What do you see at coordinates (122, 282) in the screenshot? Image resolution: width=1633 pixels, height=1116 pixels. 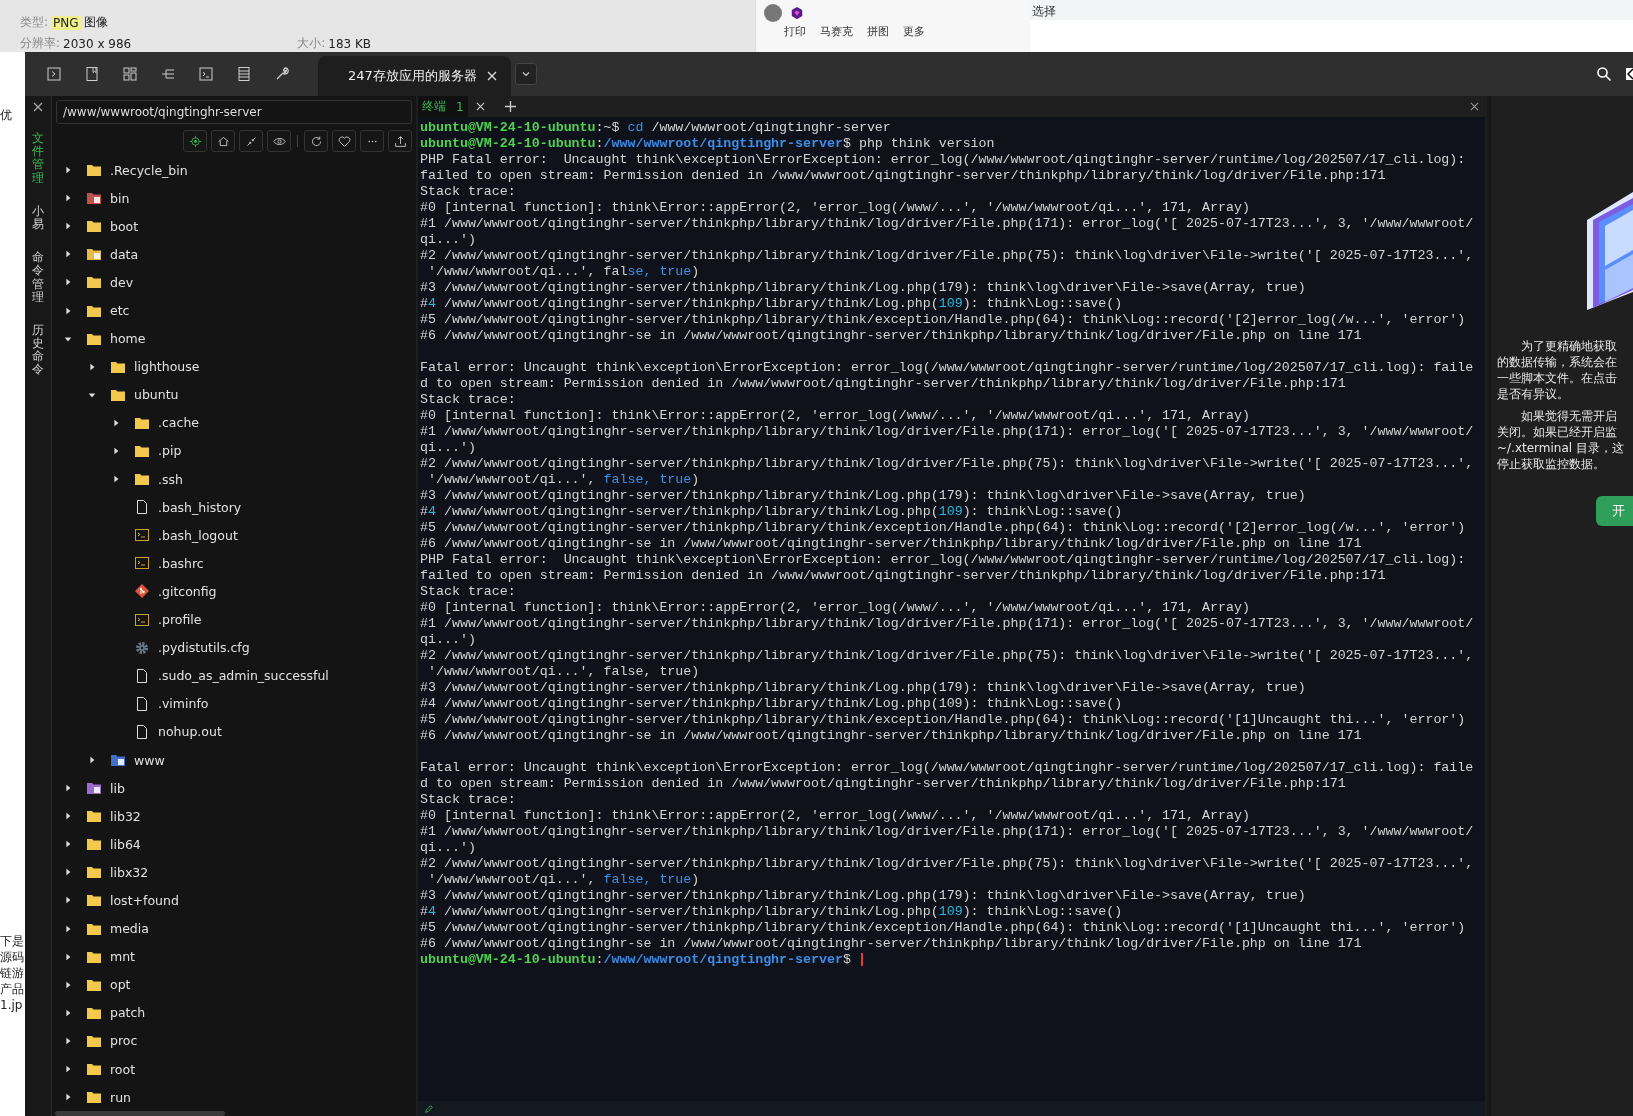 I see `tree-item: dev` at bounding box center [122, 282].